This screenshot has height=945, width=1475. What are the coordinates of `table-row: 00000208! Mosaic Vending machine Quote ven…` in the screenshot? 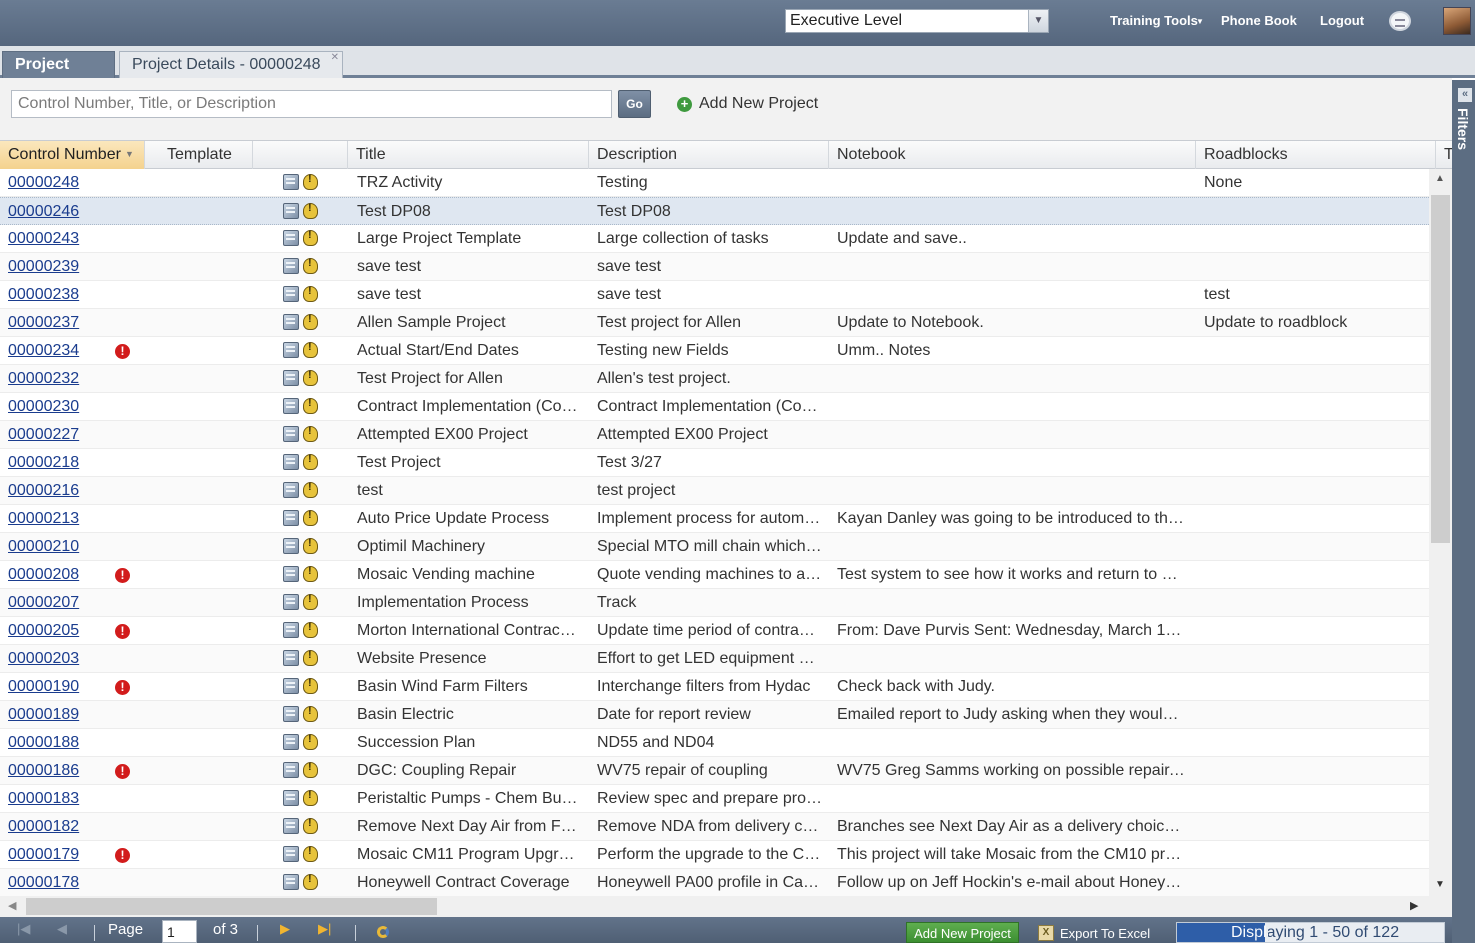 It's located at (714, 575).